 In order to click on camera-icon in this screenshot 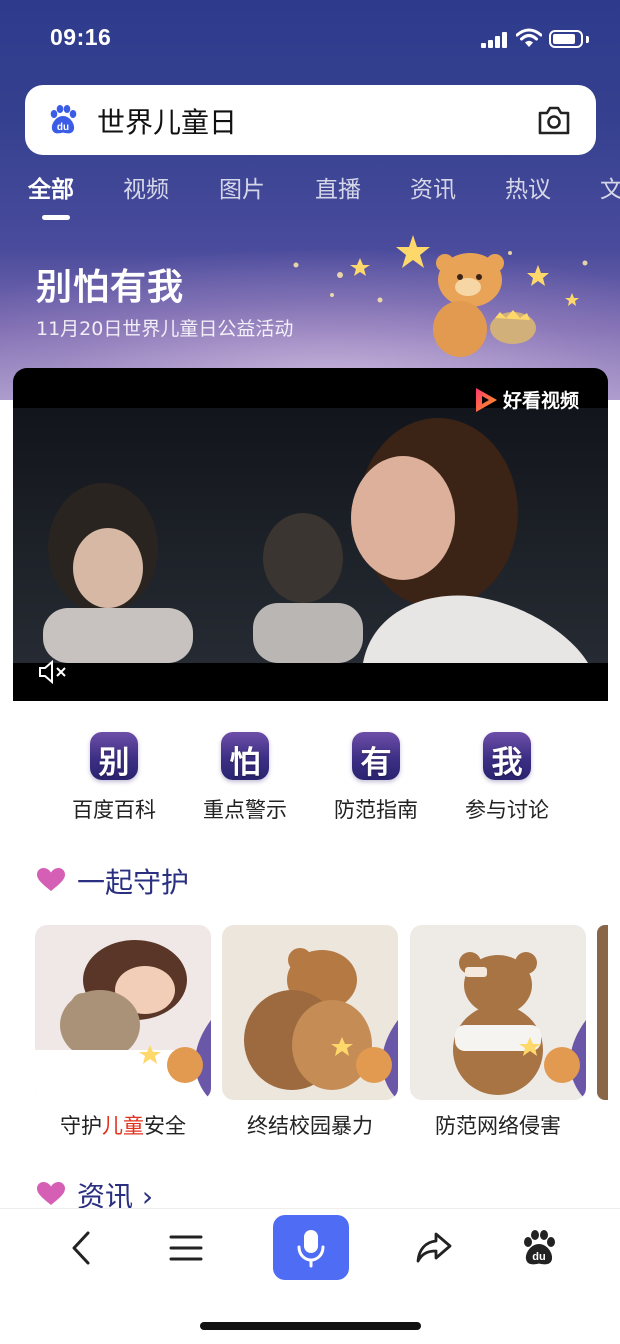, I will do `click(554, 120)`.